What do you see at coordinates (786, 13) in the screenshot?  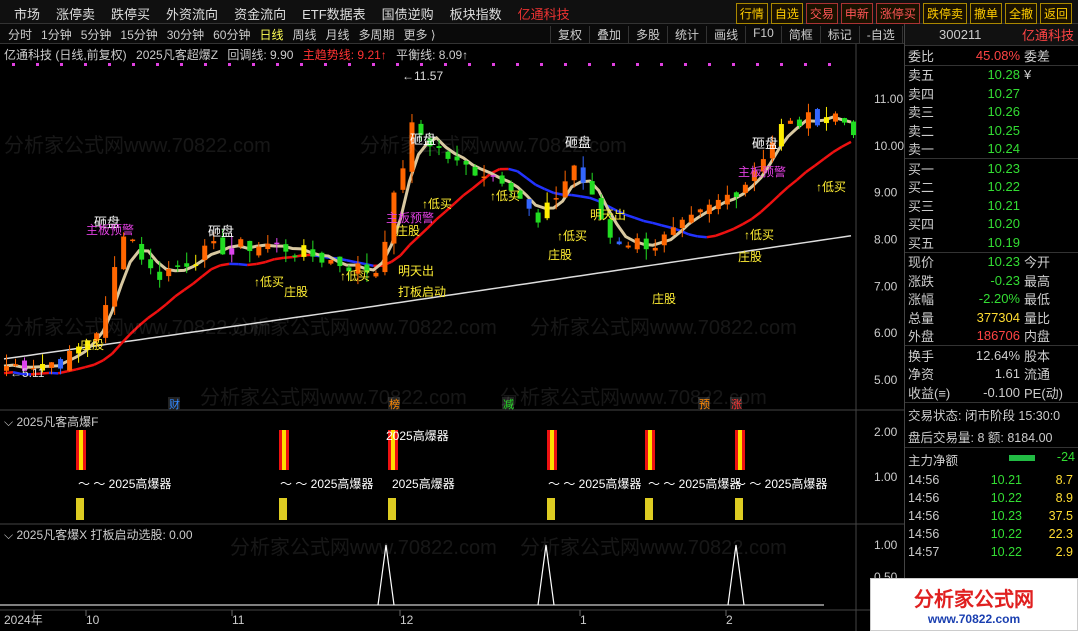 I see `tool-watchlist-button: 自选` at bounding box center [786, 13].